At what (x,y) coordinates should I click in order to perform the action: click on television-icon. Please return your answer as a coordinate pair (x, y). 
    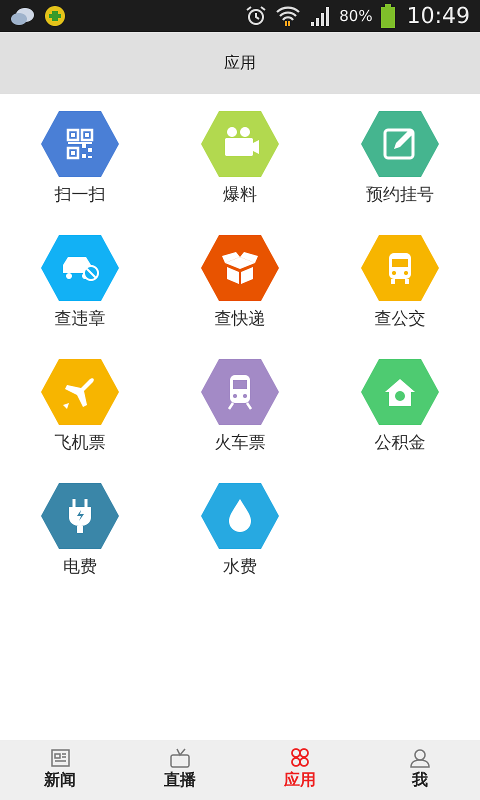
    Looking at the image, I should click on (180, 758).